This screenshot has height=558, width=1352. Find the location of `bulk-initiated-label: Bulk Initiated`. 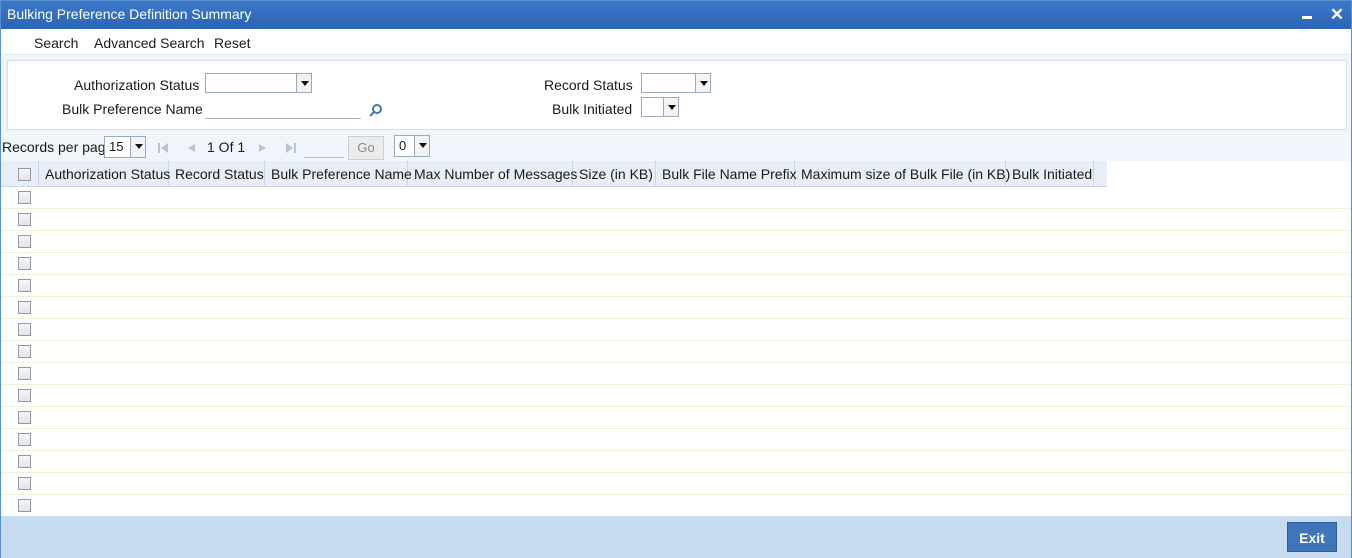

bulk-initiated-label: Bulk Initiated is located at coordinates (592, 109).